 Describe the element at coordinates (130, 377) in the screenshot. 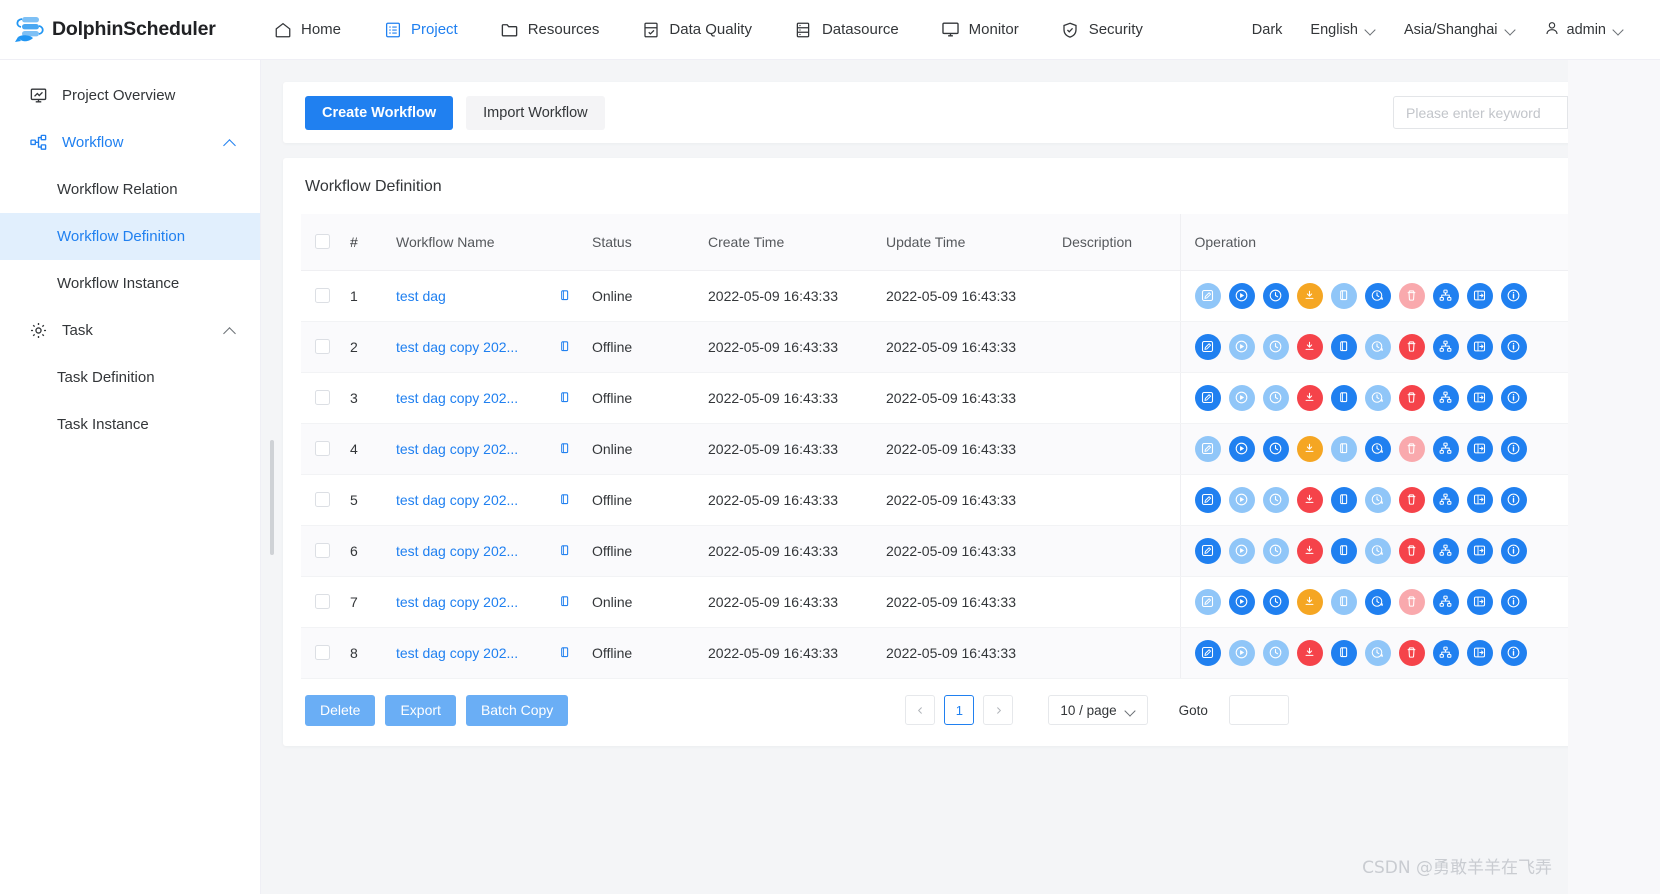

I see `sidebar-item-task-definition: Task Definition` at that location.